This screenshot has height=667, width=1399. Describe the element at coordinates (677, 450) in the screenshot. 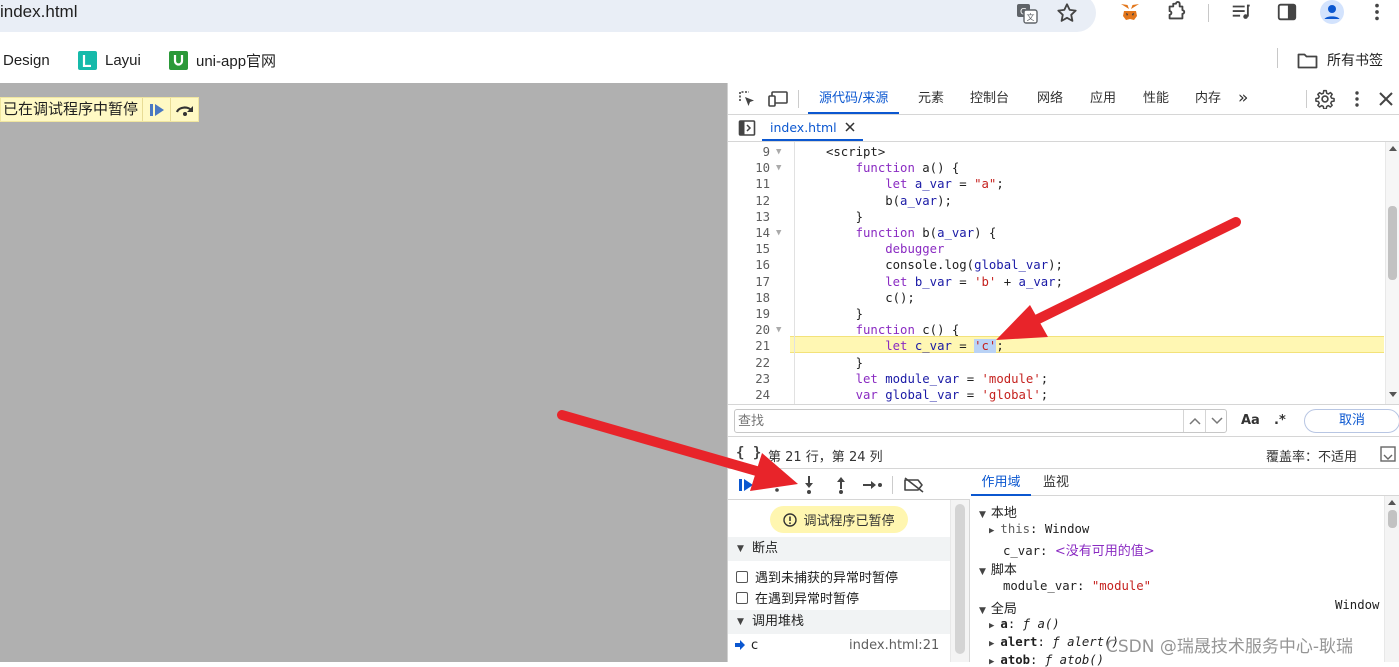

I see `red-arrow-to-step-buttons` at that location.